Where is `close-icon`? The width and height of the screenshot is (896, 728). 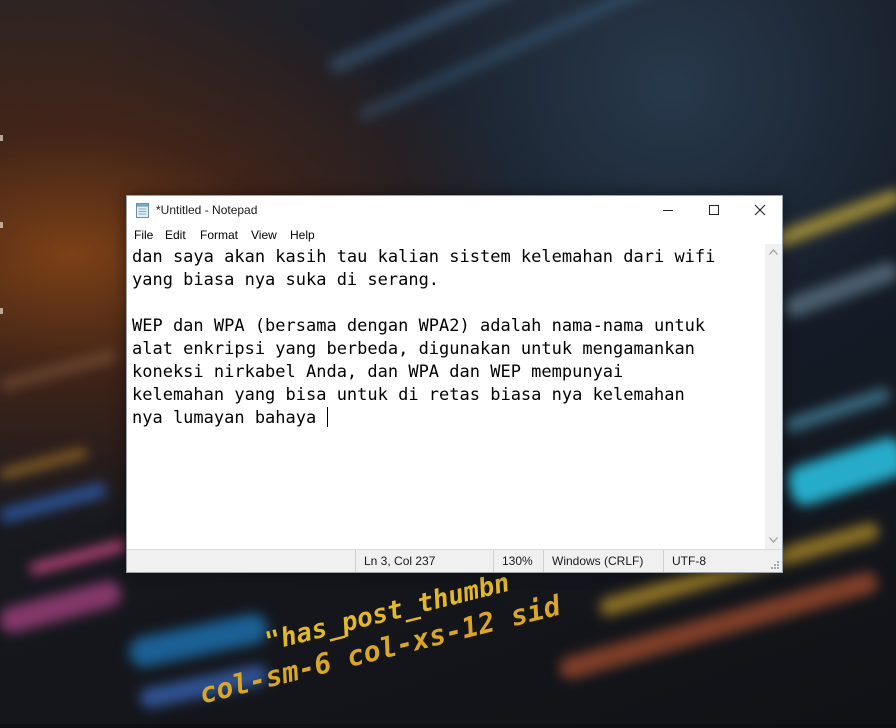
close-icon is located at coordinates (760, 210).